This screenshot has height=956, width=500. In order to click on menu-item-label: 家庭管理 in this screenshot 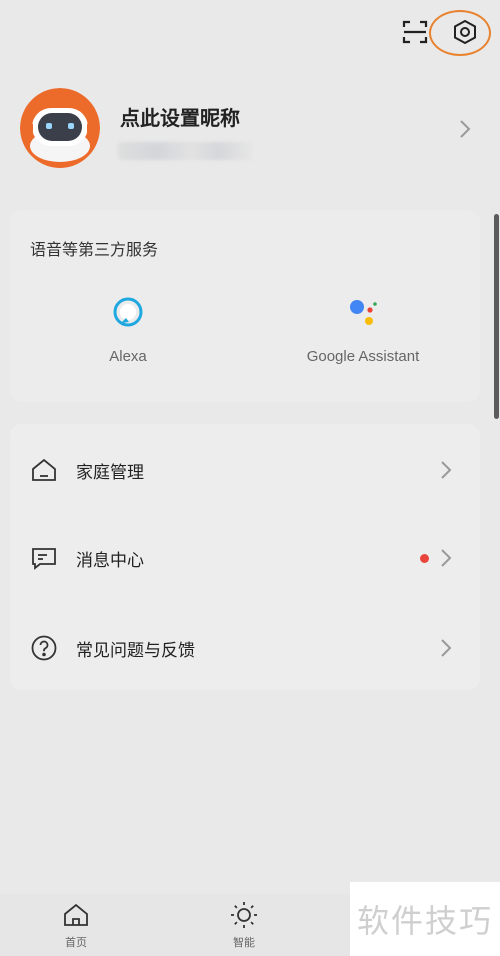, I will do `click(110, 473)`.